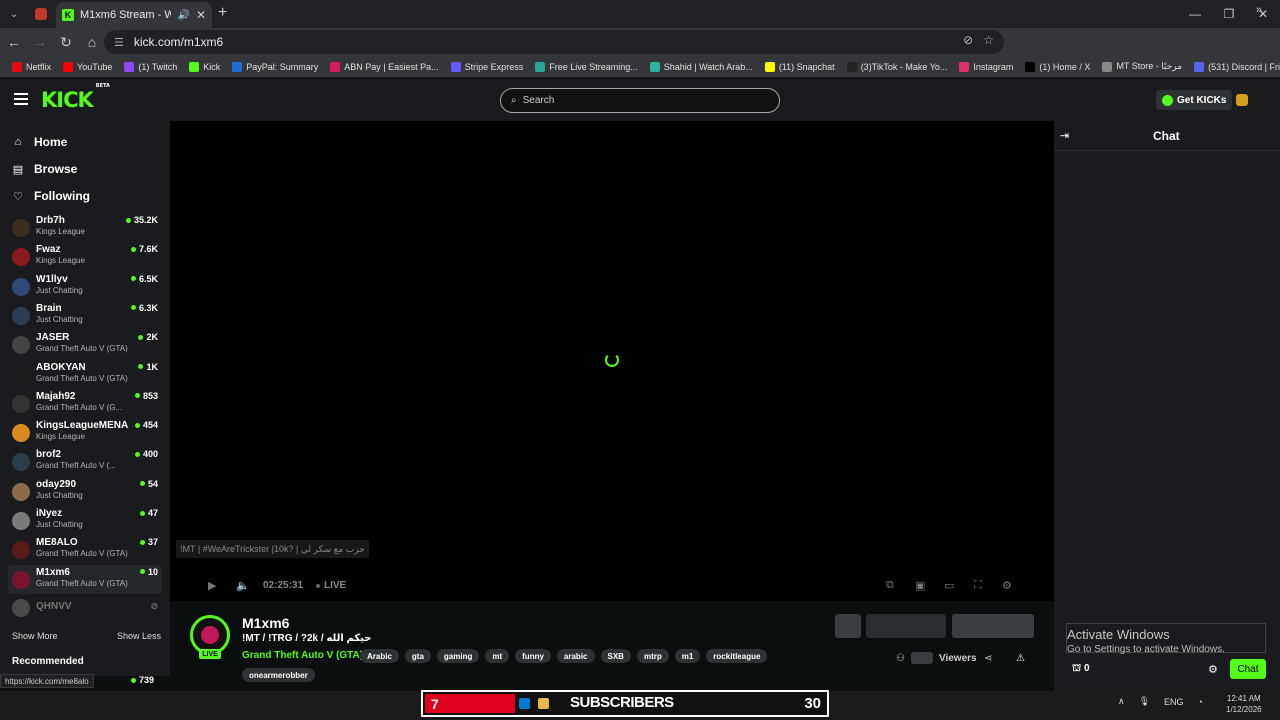 The image size is (1280, 720). Describe the element at coordinates (302, 655) in the screenshot. I see `stream-category-link: Grand Theft Auto V (GTA)` at that location.